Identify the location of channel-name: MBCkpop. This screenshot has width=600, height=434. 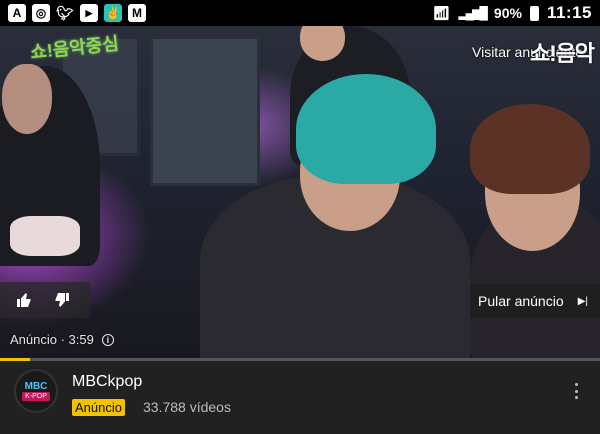
(107, 382).